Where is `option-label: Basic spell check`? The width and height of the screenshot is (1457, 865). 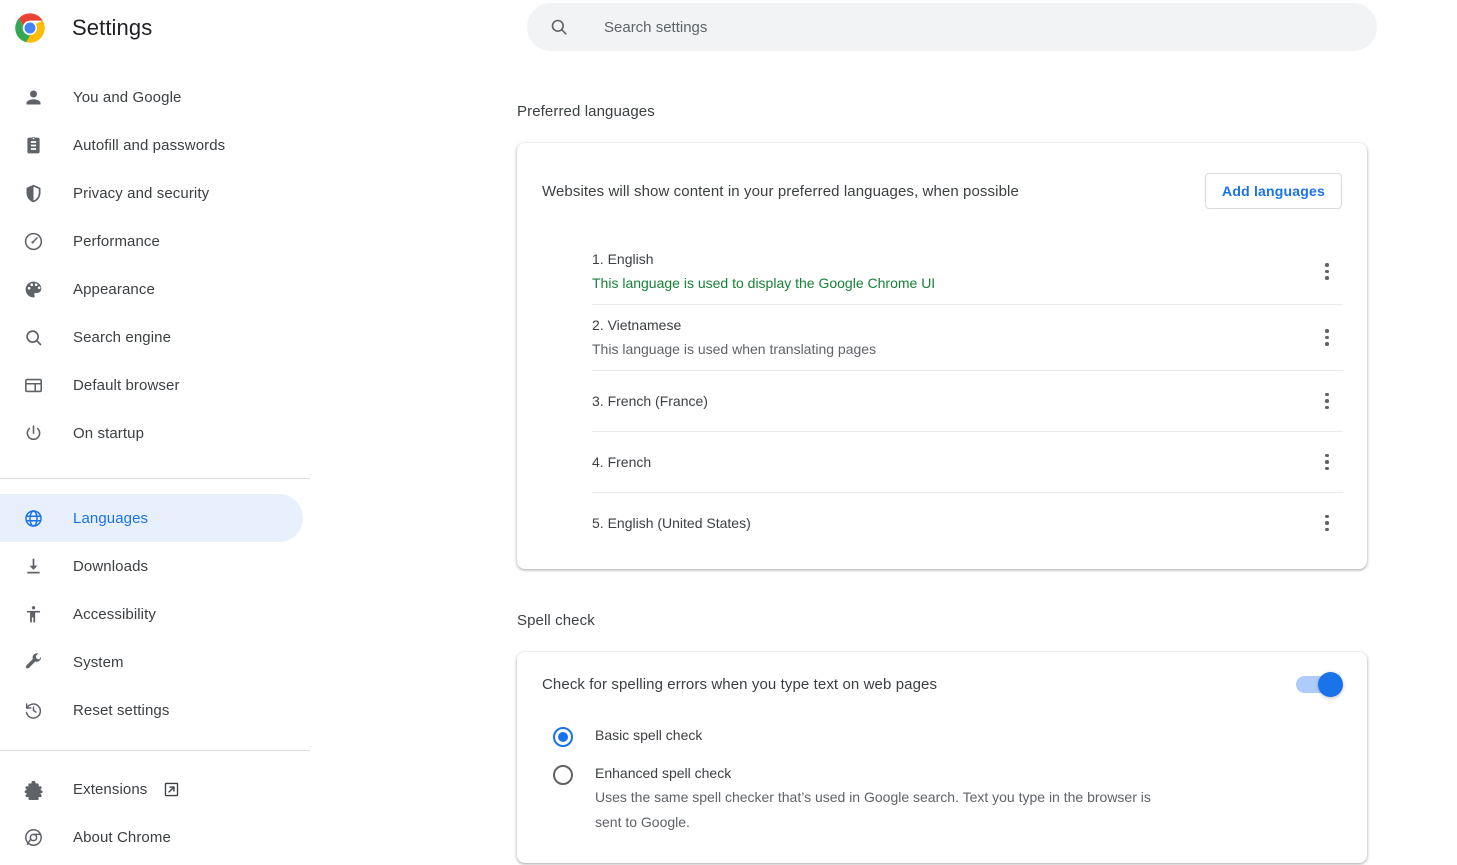 option-label: Basic spell check is located at coordinates (649, 735).